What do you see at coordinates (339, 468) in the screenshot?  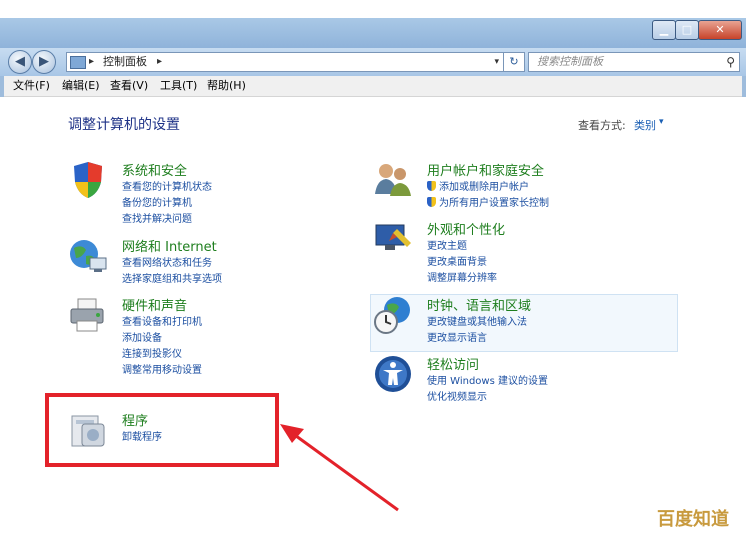 I see `pointer-arrow-icon` at bounding box center [339, 468].